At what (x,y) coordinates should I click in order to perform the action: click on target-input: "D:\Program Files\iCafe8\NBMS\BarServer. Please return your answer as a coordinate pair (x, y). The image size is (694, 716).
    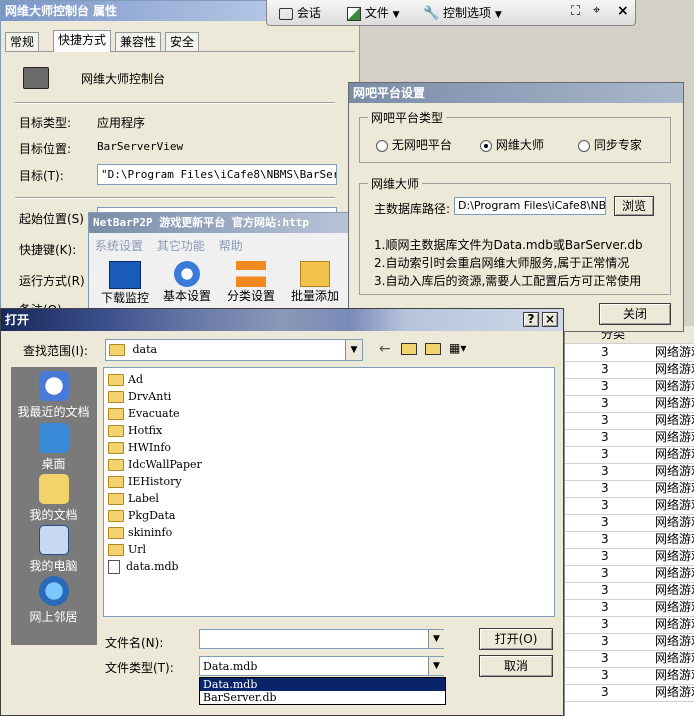
    Looking at the image, I should click on (217, 174).